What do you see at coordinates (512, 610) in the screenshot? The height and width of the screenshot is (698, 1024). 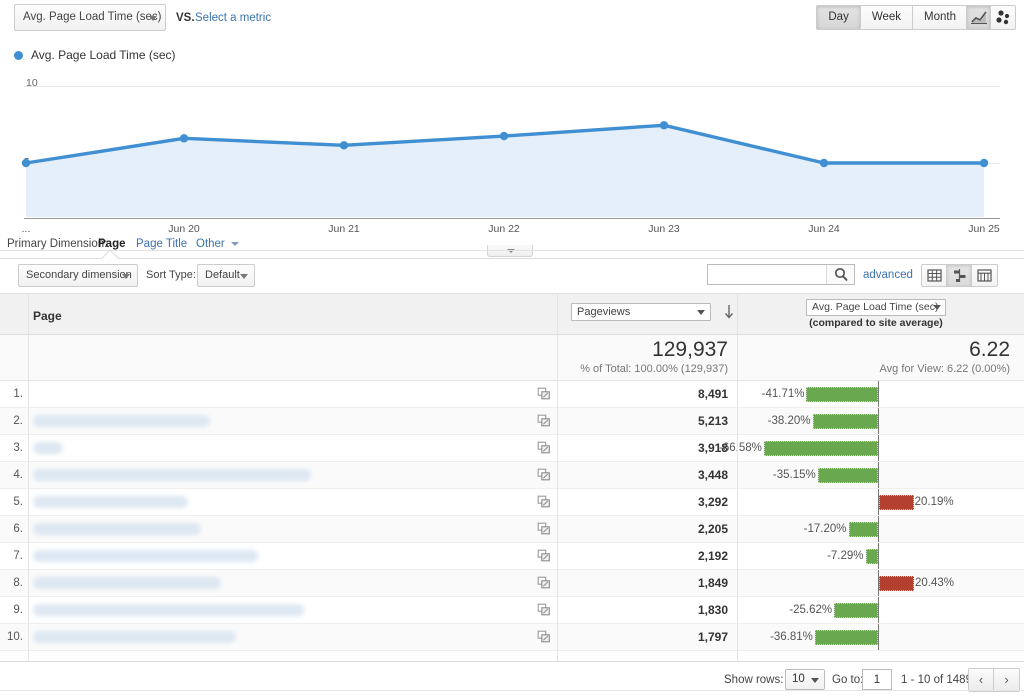 I see `table-row: 9. 1,830 -25.62%` at bounding box center [512, 610].